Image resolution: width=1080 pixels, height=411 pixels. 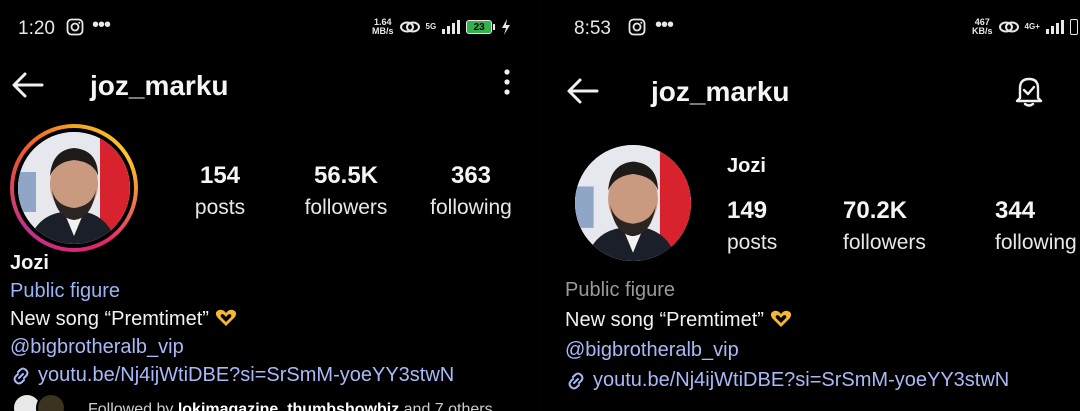 What do you see at coordinates (36, 28) in the screenshot?
I see `status-time: 1:20` at bounding box center [36, 28].